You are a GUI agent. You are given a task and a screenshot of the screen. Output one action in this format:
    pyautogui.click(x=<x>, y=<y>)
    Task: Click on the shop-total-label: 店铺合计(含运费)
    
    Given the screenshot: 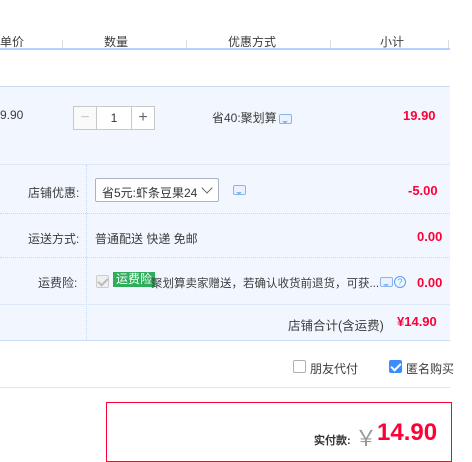 What is the action you would take?
    pyautogui.click(x=336, y=326)
    